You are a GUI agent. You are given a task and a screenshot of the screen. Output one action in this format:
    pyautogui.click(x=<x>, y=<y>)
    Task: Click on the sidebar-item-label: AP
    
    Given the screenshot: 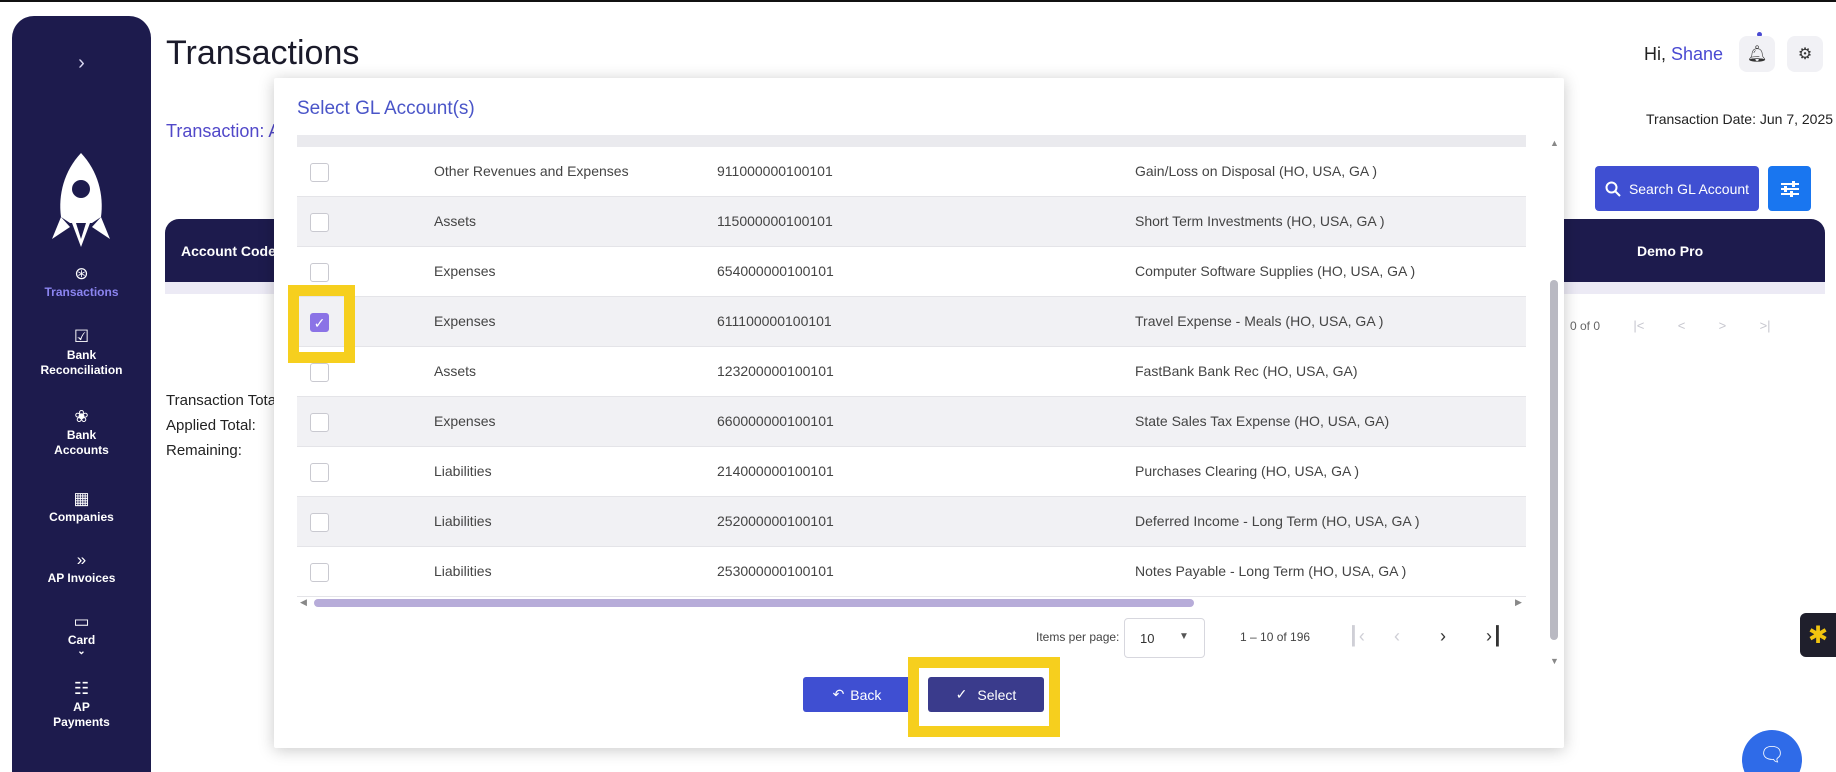 What is the action you would take?
    pyautogui.click(x=81, y=707)
    